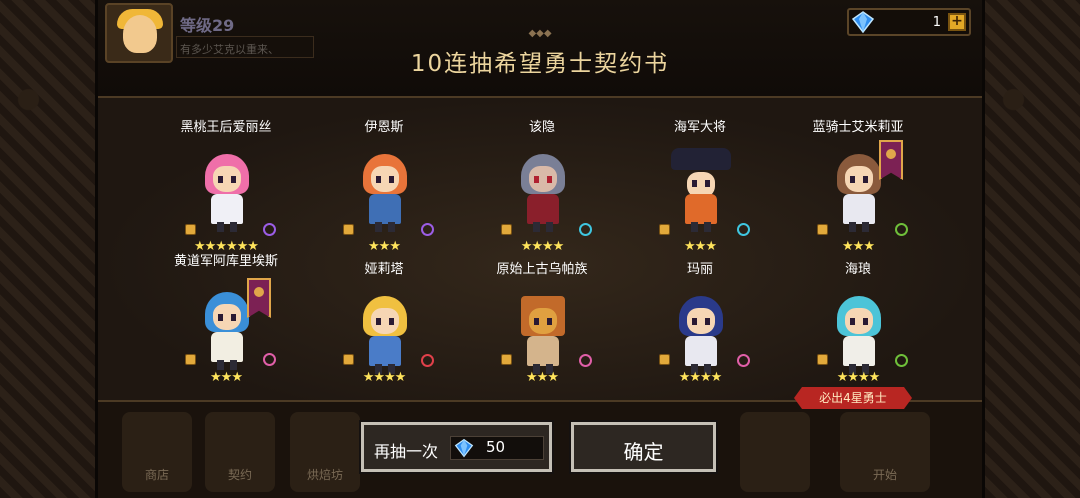 The image size is (1080, 498). Describe the element at coordinates (857, 269) in the screenshot. I see `hero-name: 海琅` at that location.